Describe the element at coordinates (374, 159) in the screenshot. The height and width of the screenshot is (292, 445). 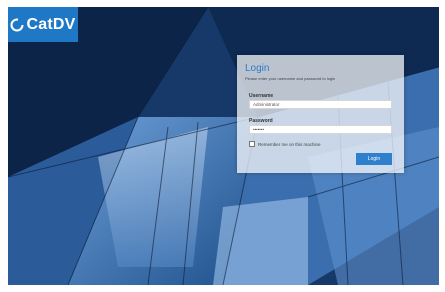
I see `login-button: Login` at that location.